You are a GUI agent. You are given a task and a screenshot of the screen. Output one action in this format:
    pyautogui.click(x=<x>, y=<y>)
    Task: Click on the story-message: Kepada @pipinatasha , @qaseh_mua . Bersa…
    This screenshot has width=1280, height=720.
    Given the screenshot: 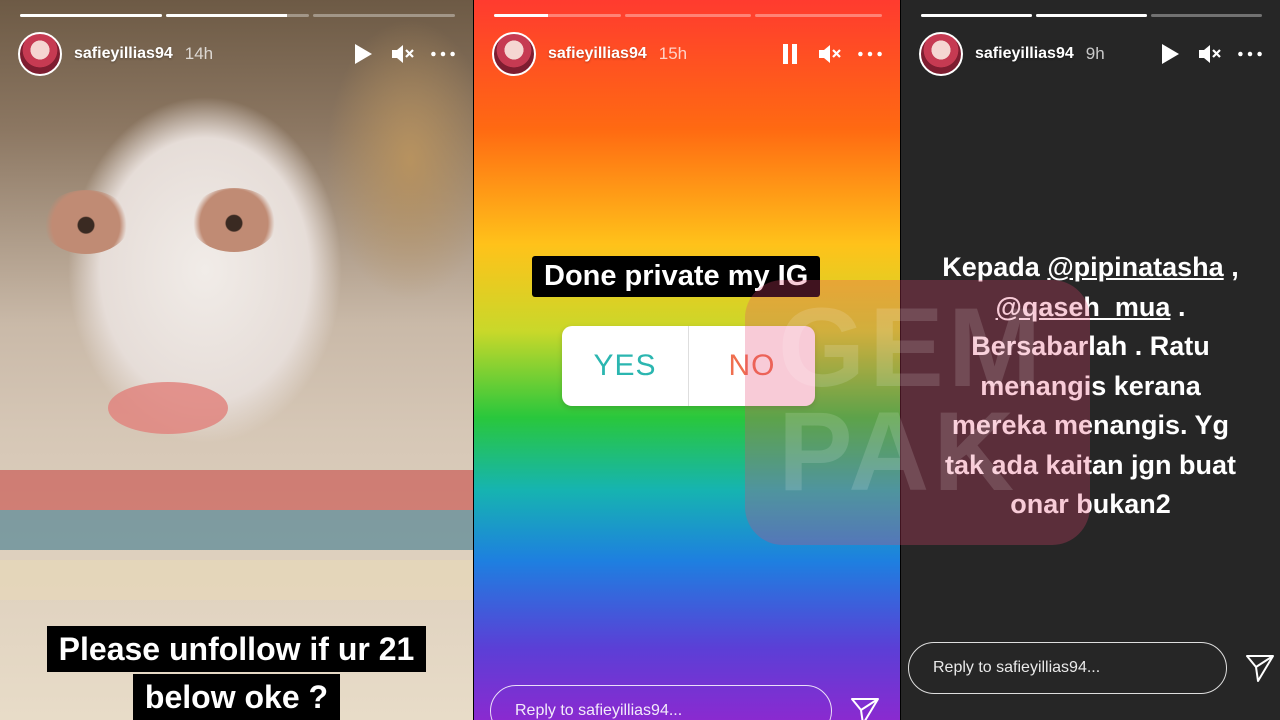 What is the action you would take?
    pyautogui.click(x=1090, y=386)
    